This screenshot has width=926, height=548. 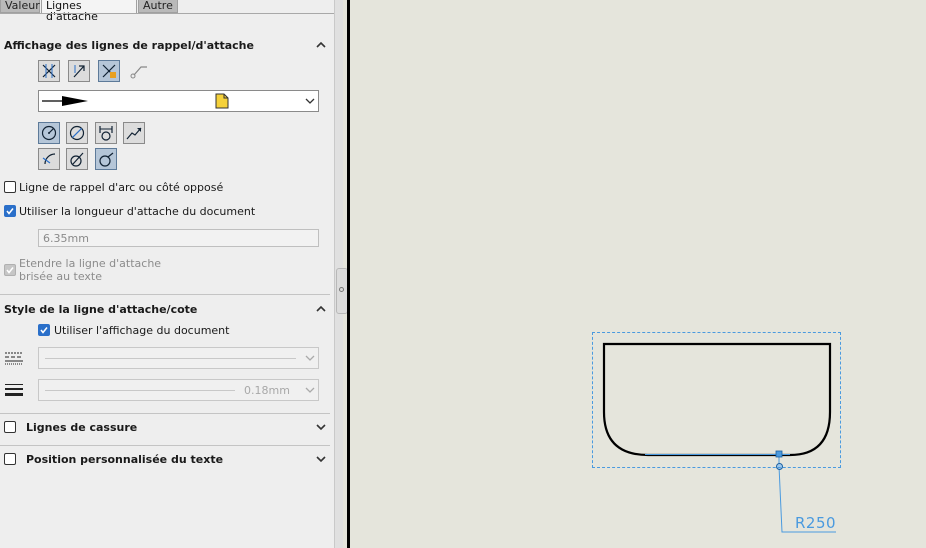 I want to click on foreshortened-icon, so click(x=134, y=133).